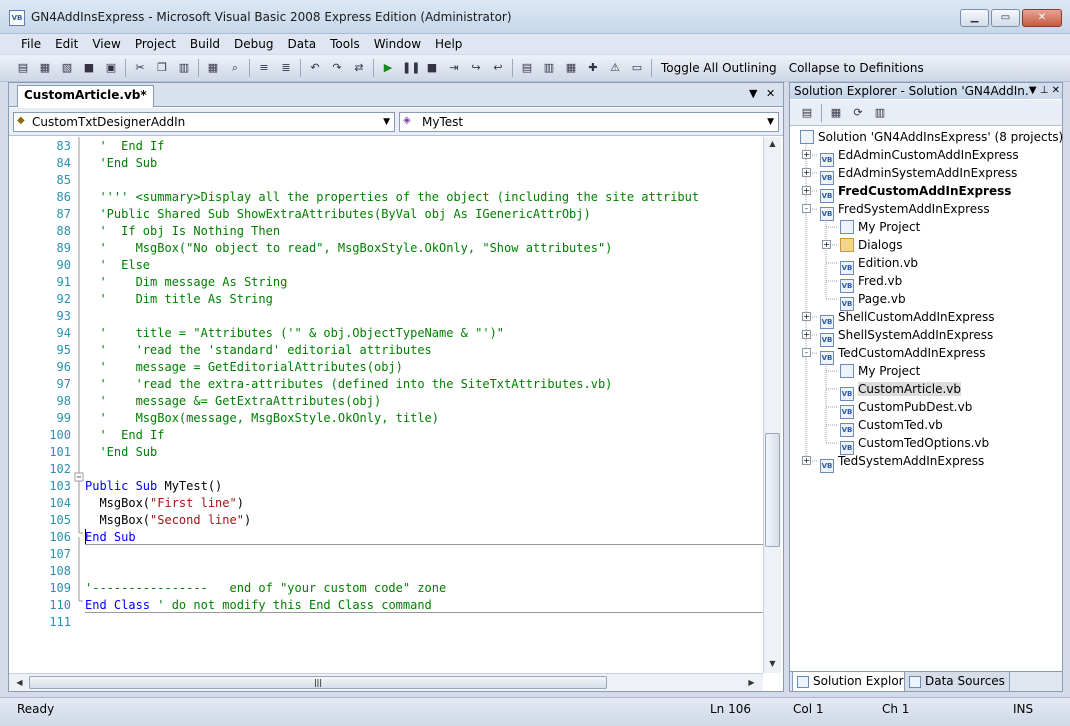 This screenshot has height=726, width=1070. Describe the element at coordinates (589, 122) in the screenshot. I see `method-name-combo: ◈ MyTest ▼` at that location.